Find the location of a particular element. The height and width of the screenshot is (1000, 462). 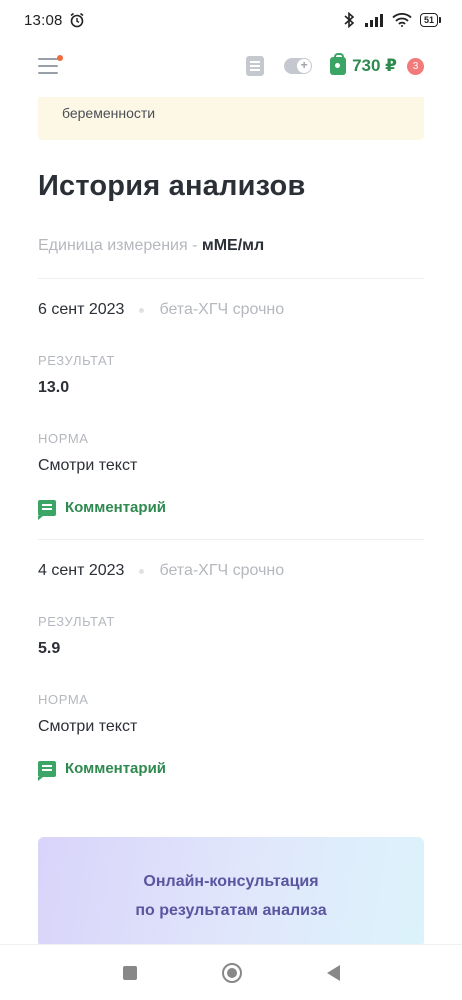

signal-icon is located at coordinates (373, 20).